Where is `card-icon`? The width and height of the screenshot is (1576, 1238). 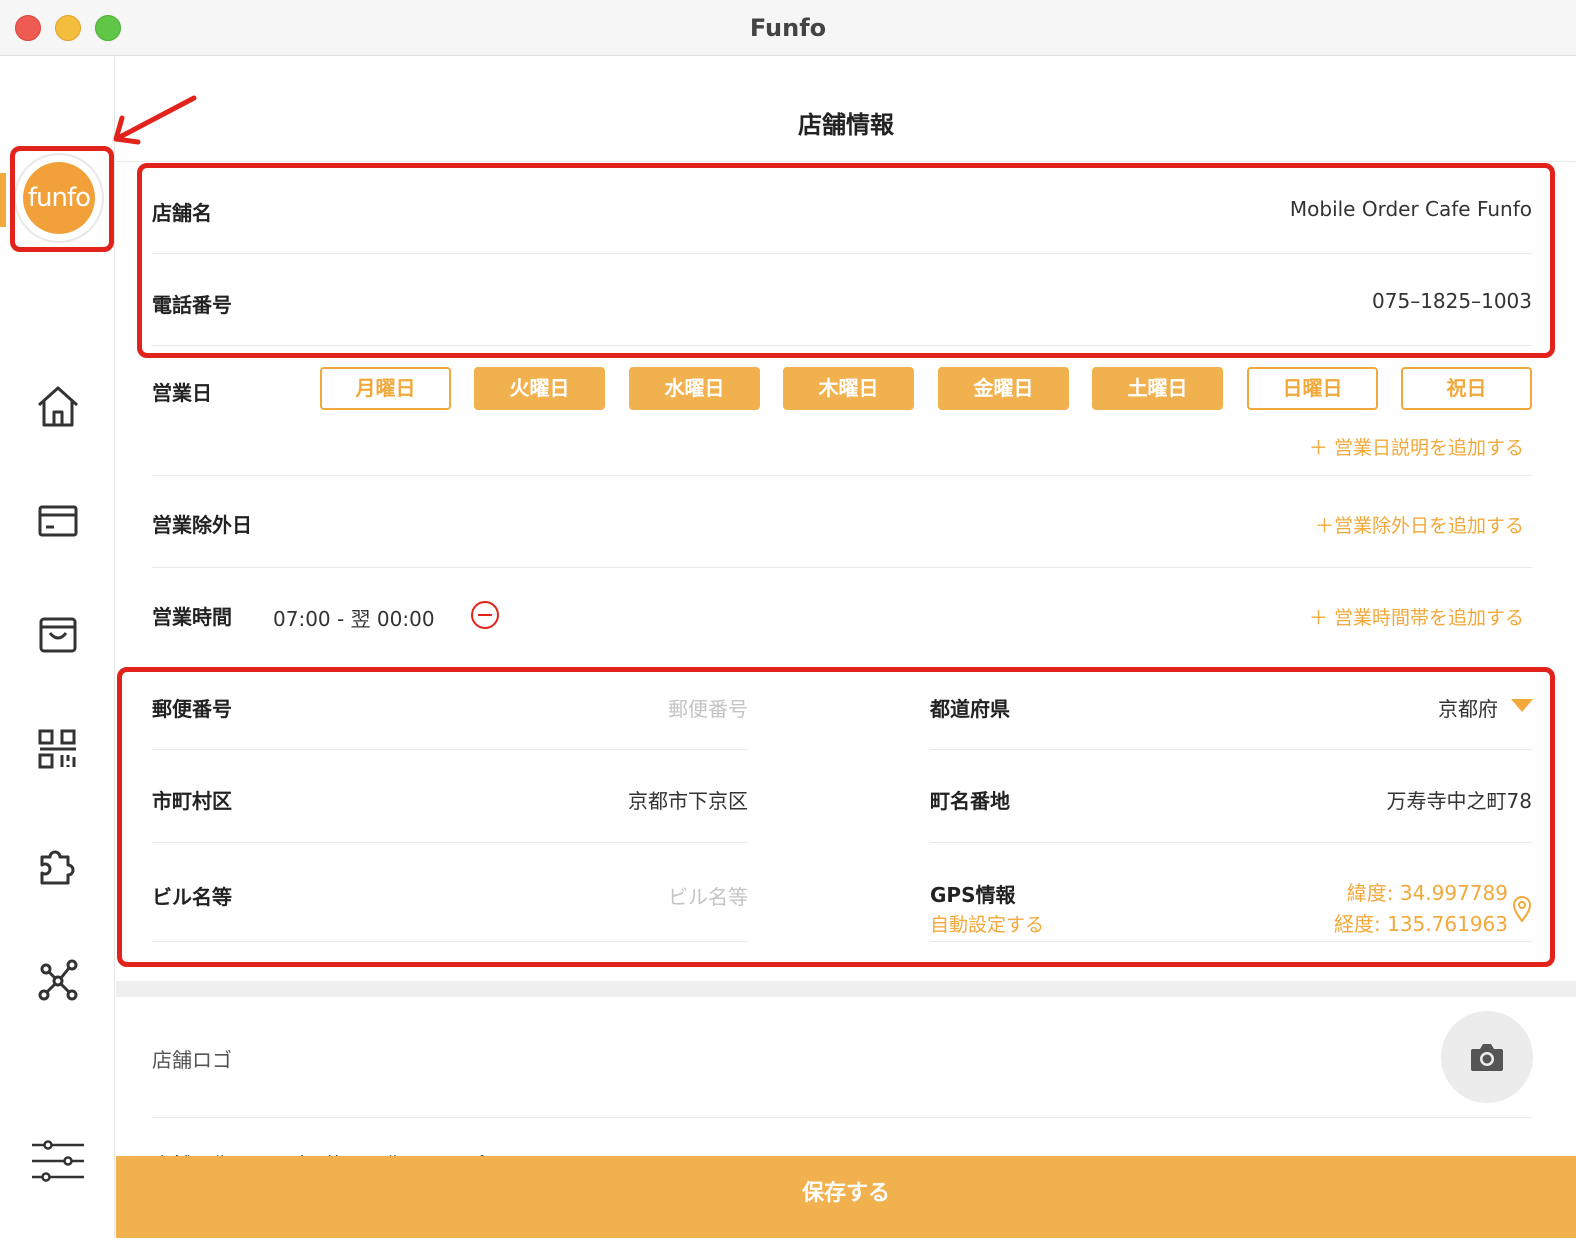 card-icon is located at coordinates (58, 521).